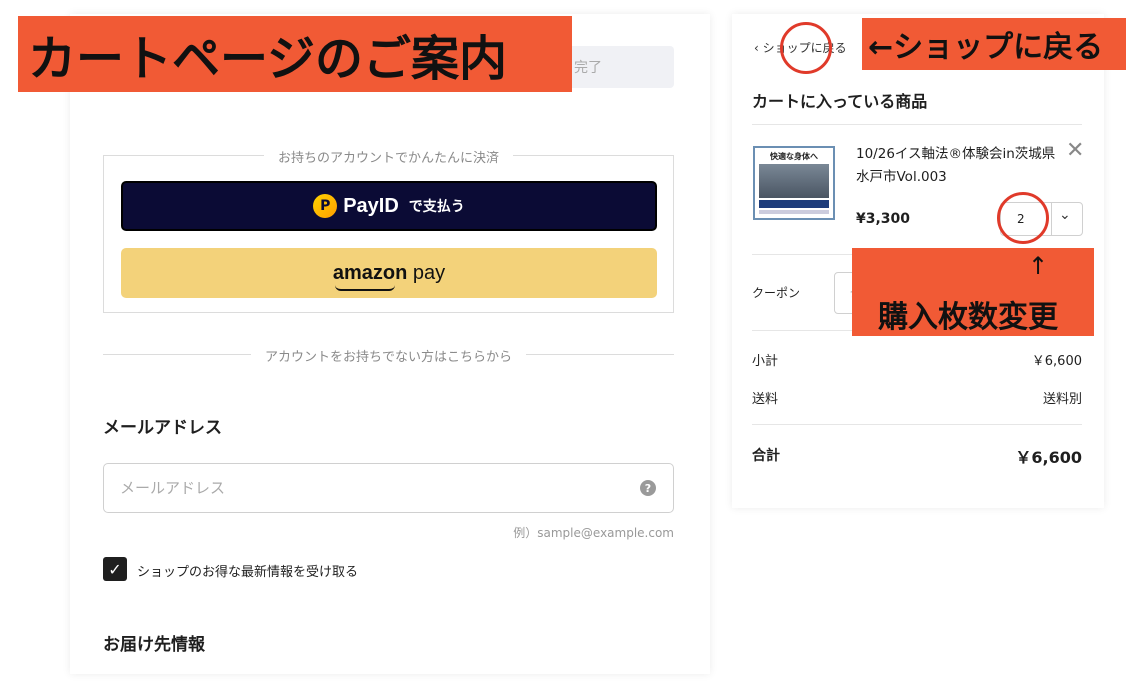  Describe the element at coordinates (1062, 399) in the screenshot. I see `shipping-value: 送料別` at that location.